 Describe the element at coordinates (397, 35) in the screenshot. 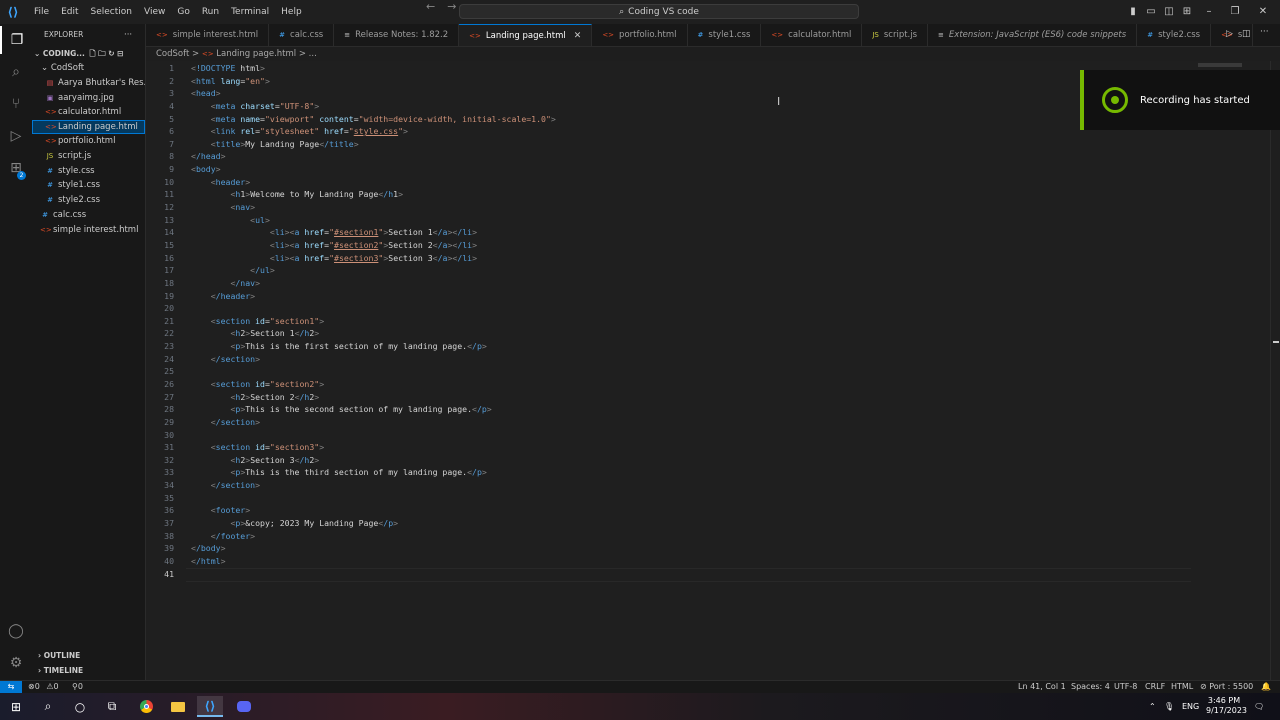

I see `tab-release-notes-1-82-2: ≡ Release Notes: 1.82.2` at that location.